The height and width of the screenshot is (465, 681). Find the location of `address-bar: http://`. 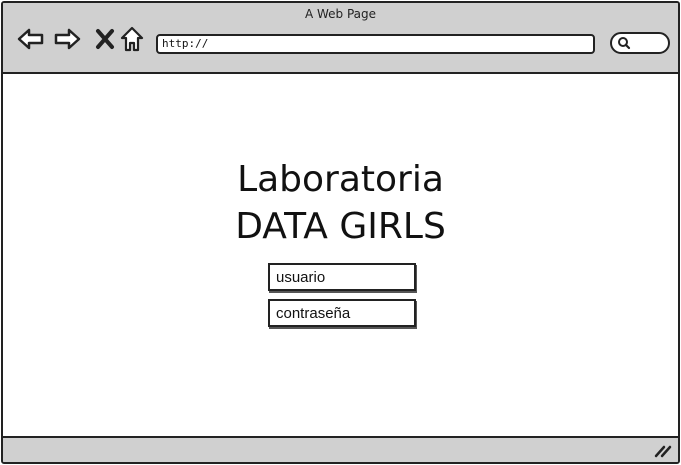

address-bar: http:// is located at coordinates (375, 44).